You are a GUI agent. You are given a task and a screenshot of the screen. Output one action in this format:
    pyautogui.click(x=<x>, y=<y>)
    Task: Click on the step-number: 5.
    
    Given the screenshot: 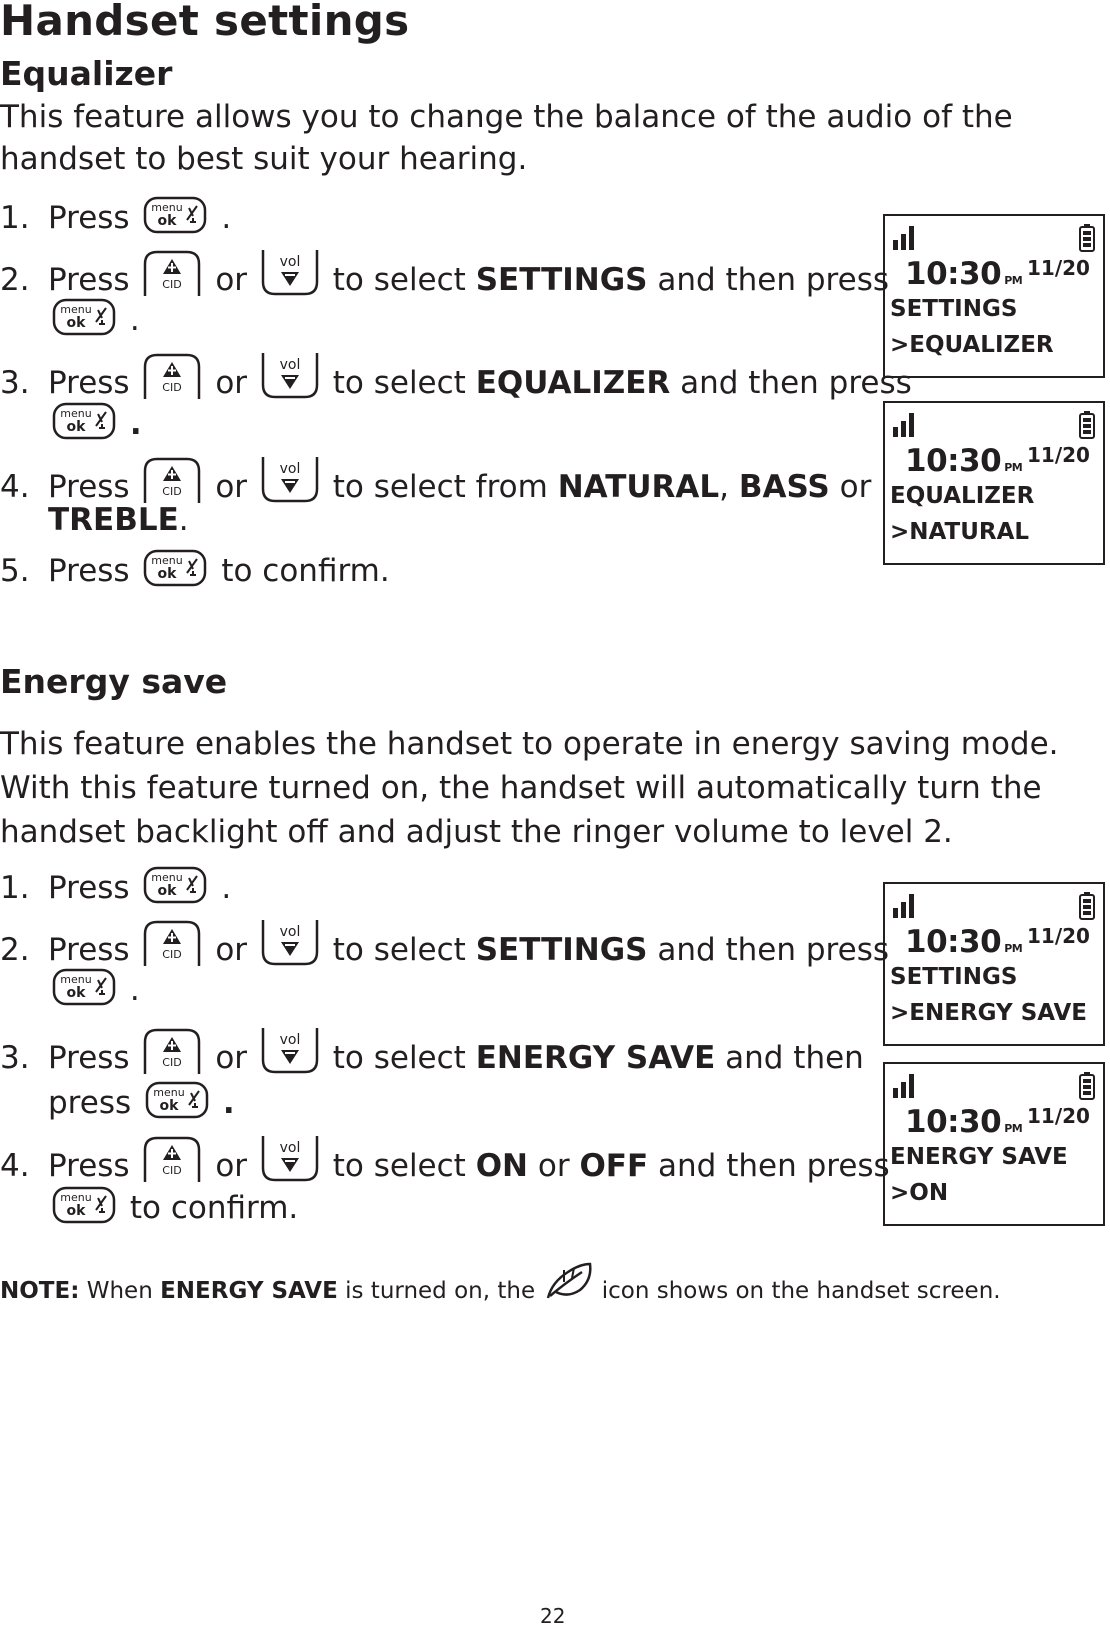 What is the action you would take?
    pyautogui.click(x=15, y=571)
    